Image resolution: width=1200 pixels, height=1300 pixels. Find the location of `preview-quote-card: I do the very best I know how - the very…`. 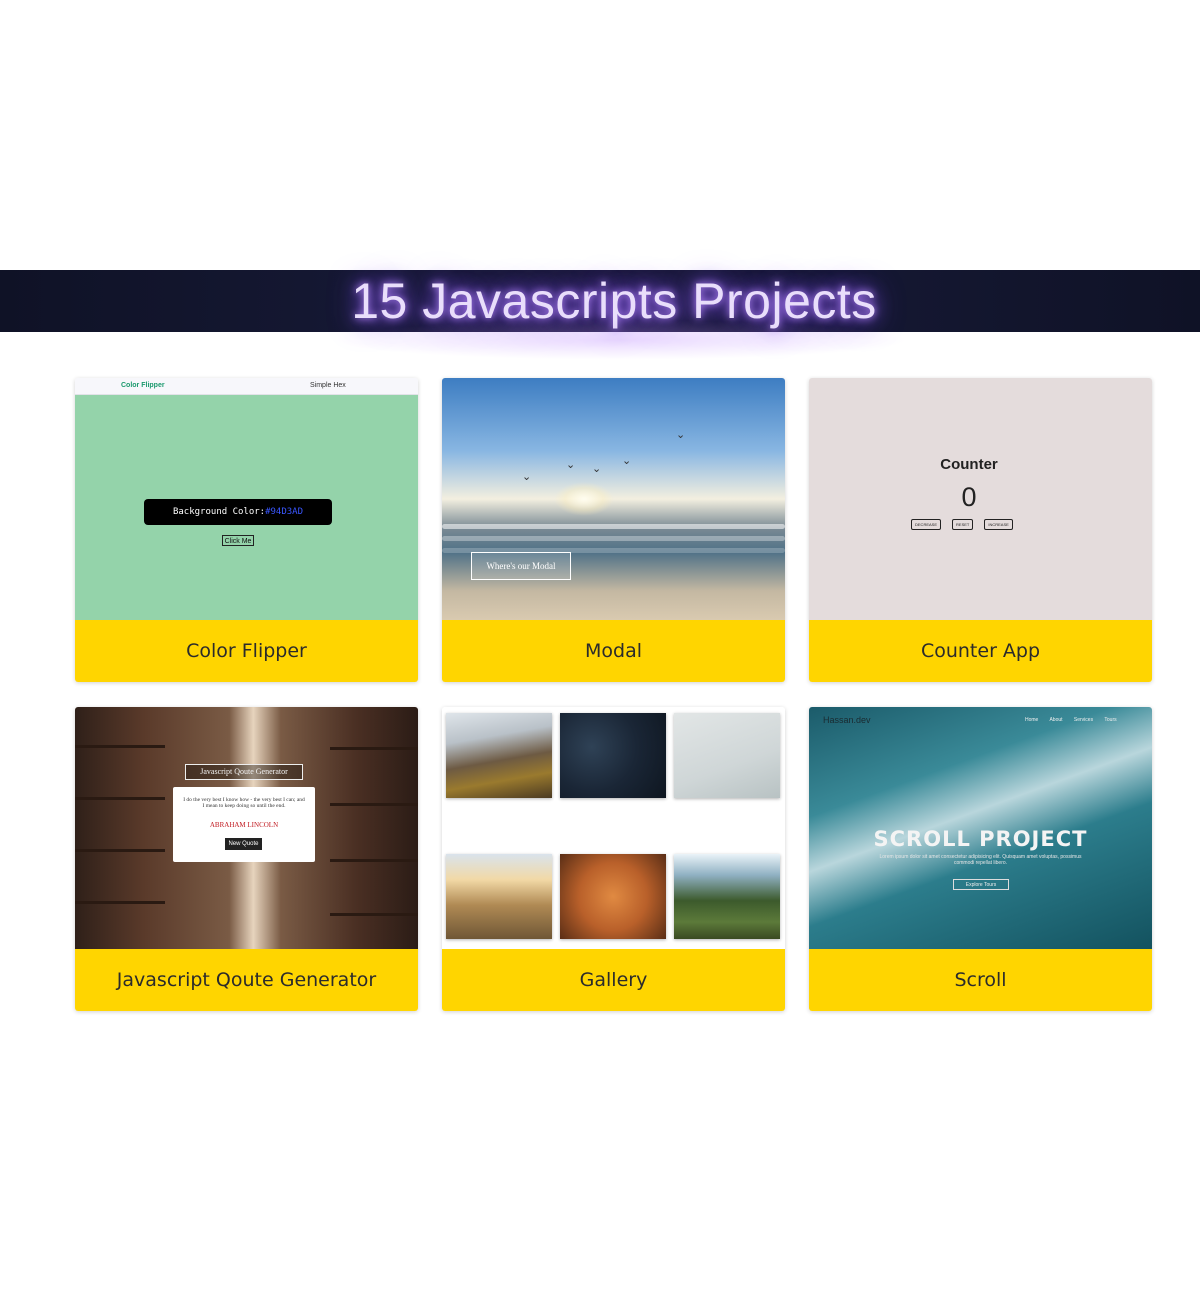

preview-quote-card: I do the very best I know how - the very… is located at coordinates (244, 824).